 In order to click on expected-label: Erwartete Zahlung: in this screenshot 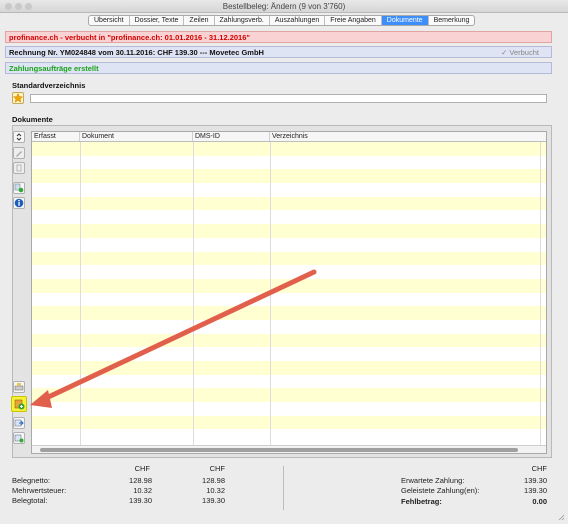, I will do `click(433, 480)`.